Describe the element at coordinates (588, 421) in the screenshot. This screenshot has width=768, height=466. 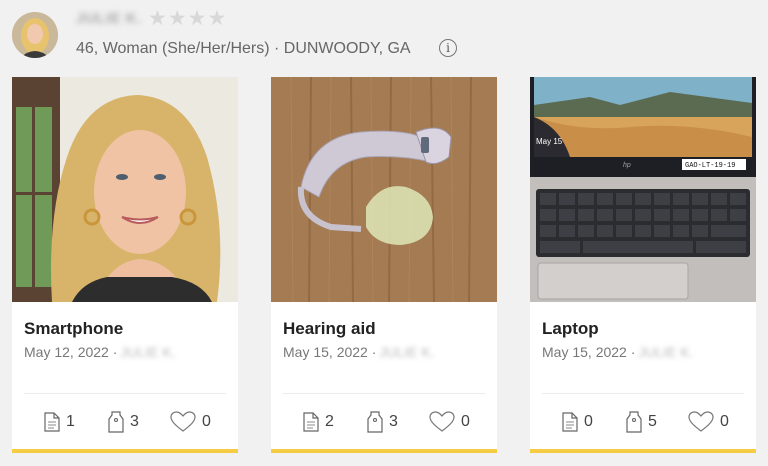
I see `notes-count-value: 0` at that location.